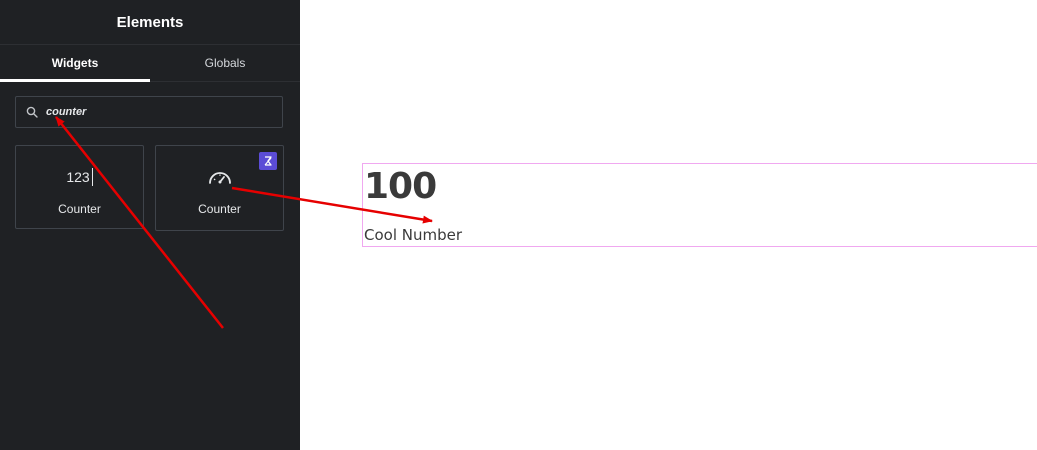  Describe the element at coordinates (268, 161) in the screenshot. I see `pro-badge-icon` at that location.